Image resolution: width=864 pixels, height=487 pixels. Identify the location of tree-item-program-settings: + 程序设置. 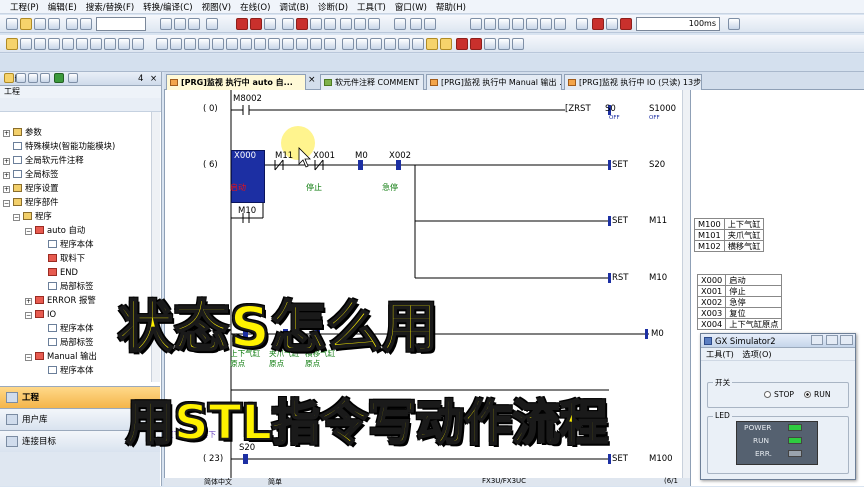
(31, 188).